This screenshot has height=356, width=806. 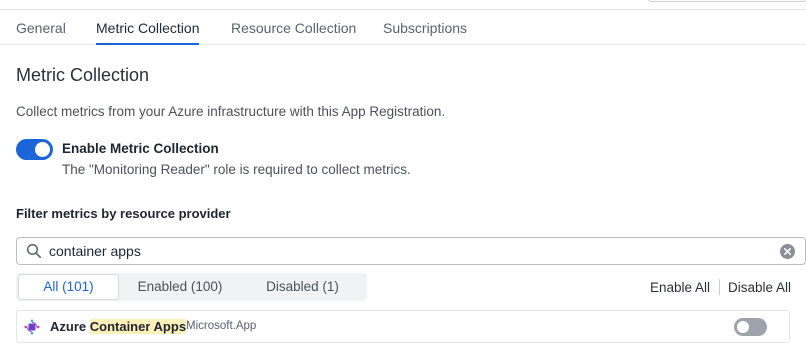 What do you see at coordinates (83, 75) in the screenshot?
I see `section-title: Metric Collection` at bounding box center [83, 75].